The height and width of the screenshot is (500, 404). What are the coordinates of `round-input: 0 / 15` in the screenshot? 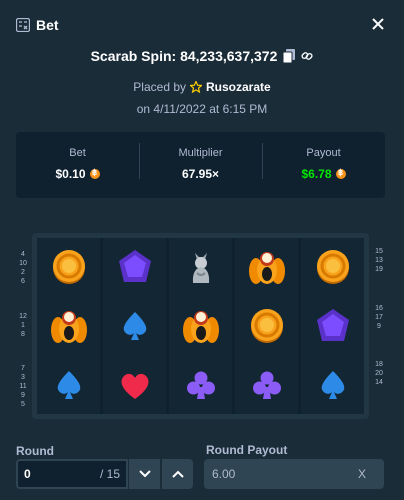 It's located at (72, 474).